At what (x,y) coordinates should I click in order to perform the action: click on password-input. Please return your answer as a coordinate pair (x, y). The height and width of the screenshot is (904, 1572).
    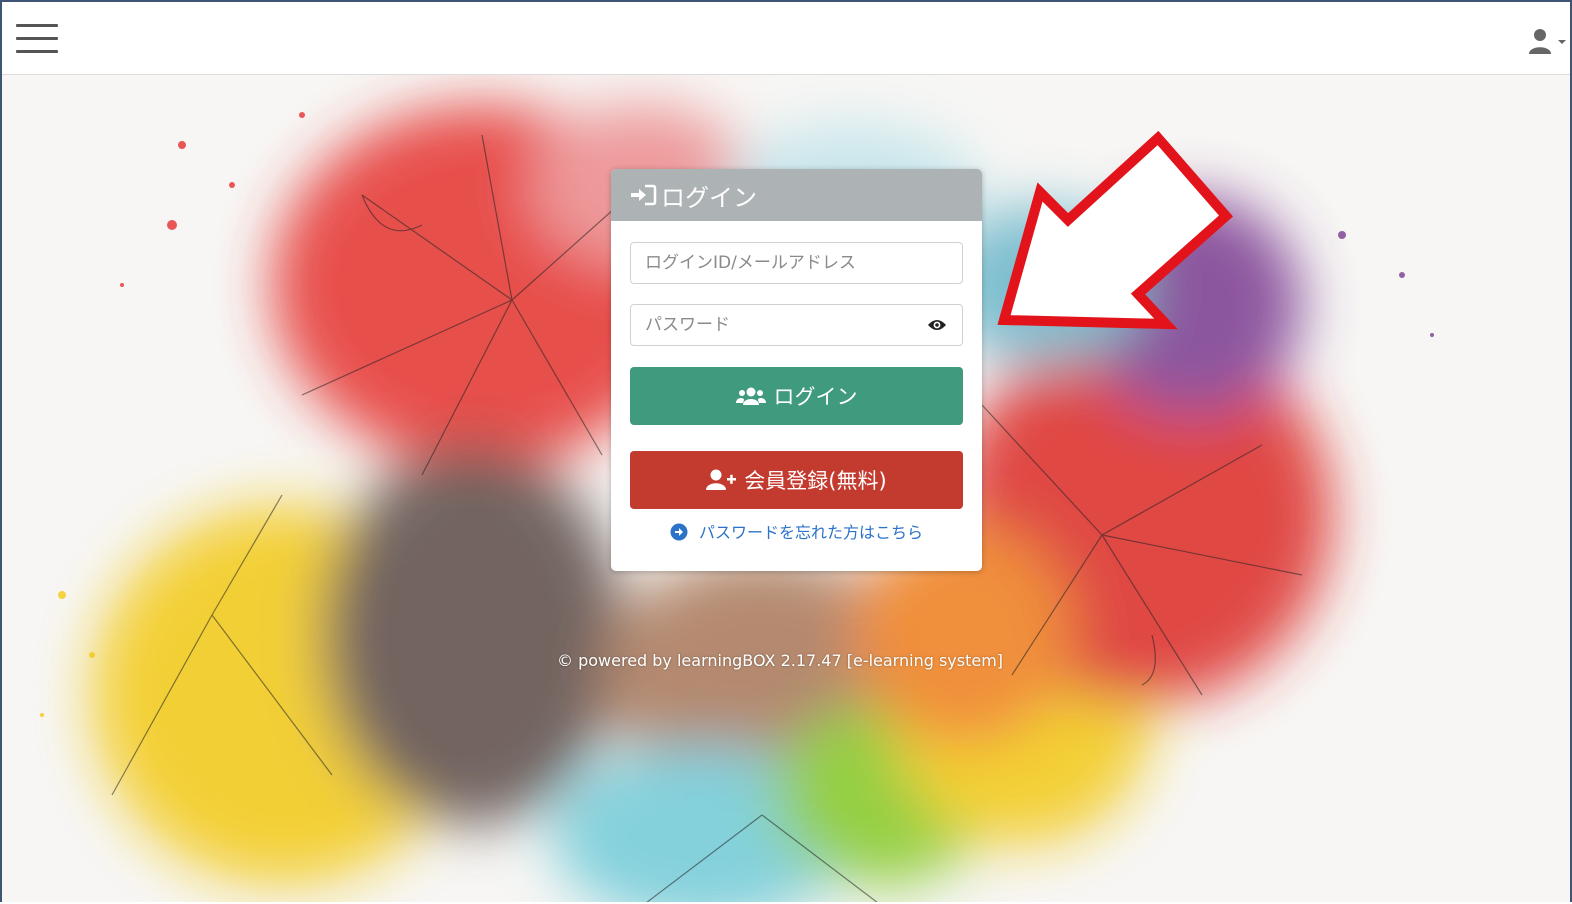
    Looking at the image, I should click on (778, 325).